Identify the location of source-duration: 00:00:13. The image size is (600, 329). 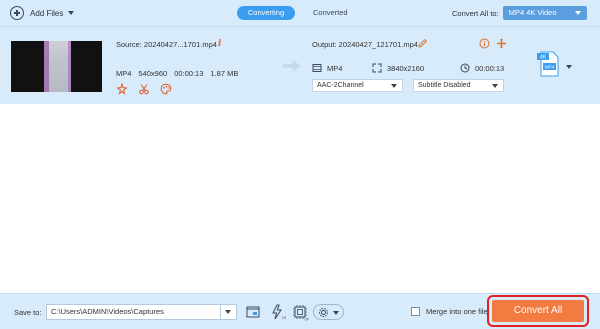
(189, 73).